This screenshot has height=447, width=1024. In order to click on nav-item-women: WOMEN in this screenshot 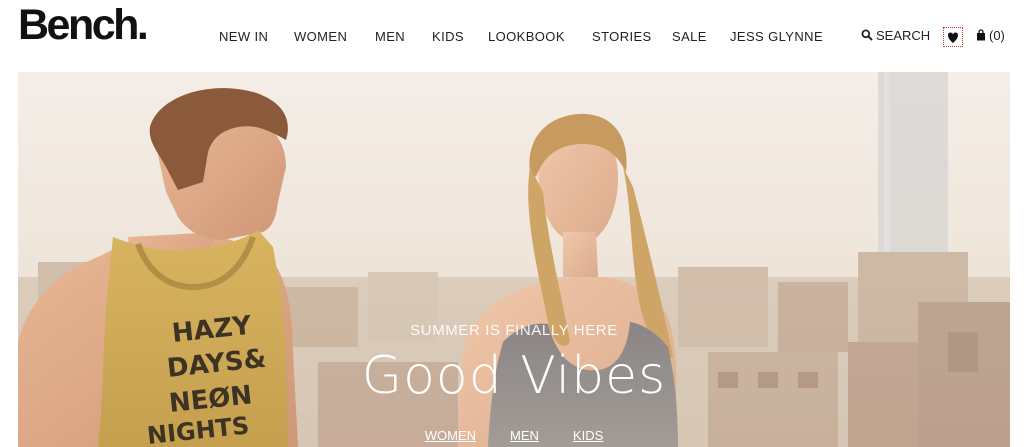, I will do `click(320, 36)`.